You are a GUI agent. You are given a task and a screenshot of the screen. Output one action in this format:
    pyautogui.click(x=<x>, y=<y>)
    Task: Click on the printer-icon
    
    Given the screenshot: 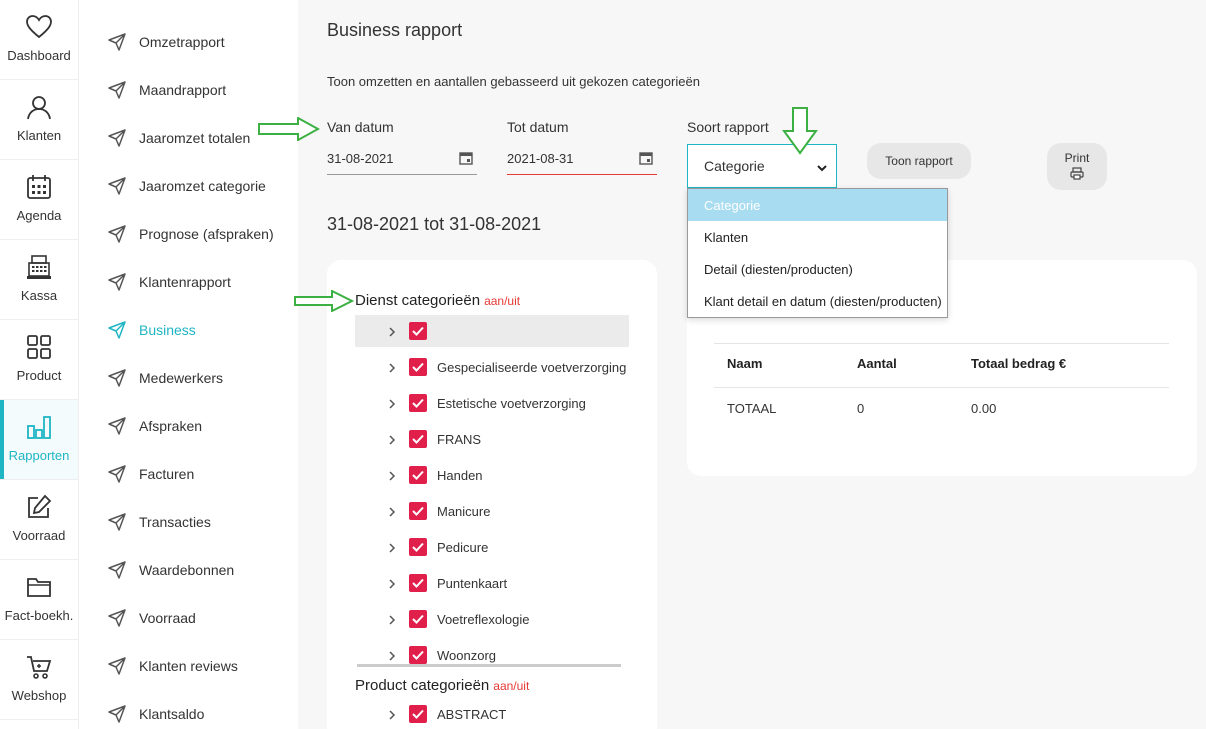 What is the action you would take?
    pyautogui.click(x=1077, y=174)
    